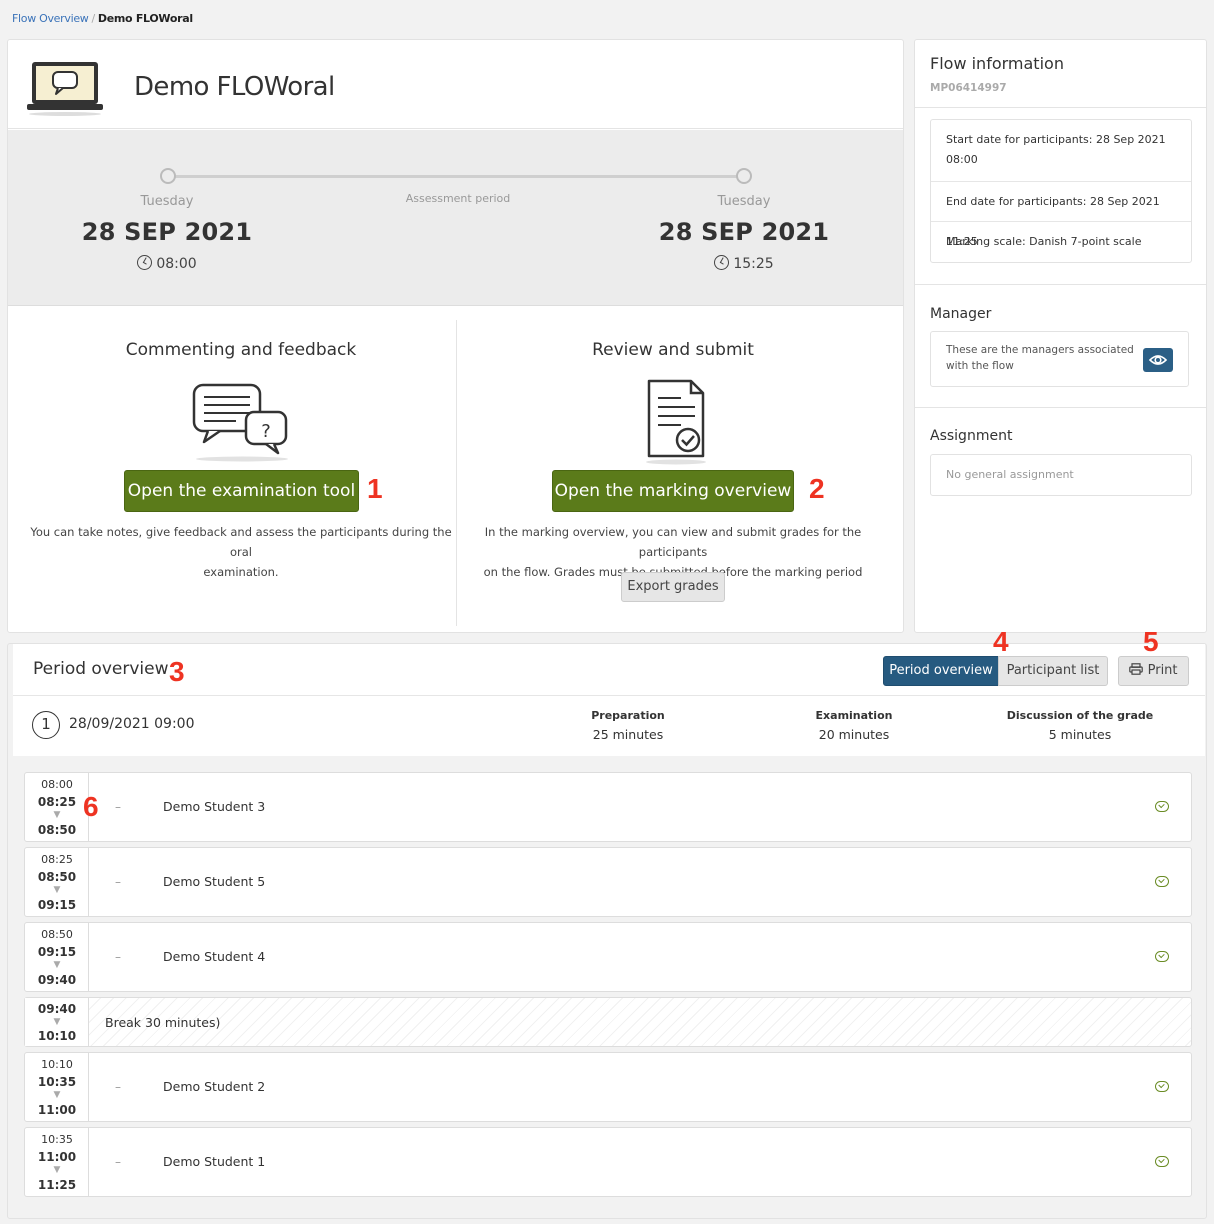 Image resolution: width=1214 pixels, height=1224 pixels. Describe the element at coordinates (57, 905) in the screenshot. I see `exam-end-time: 09:15` at that location.